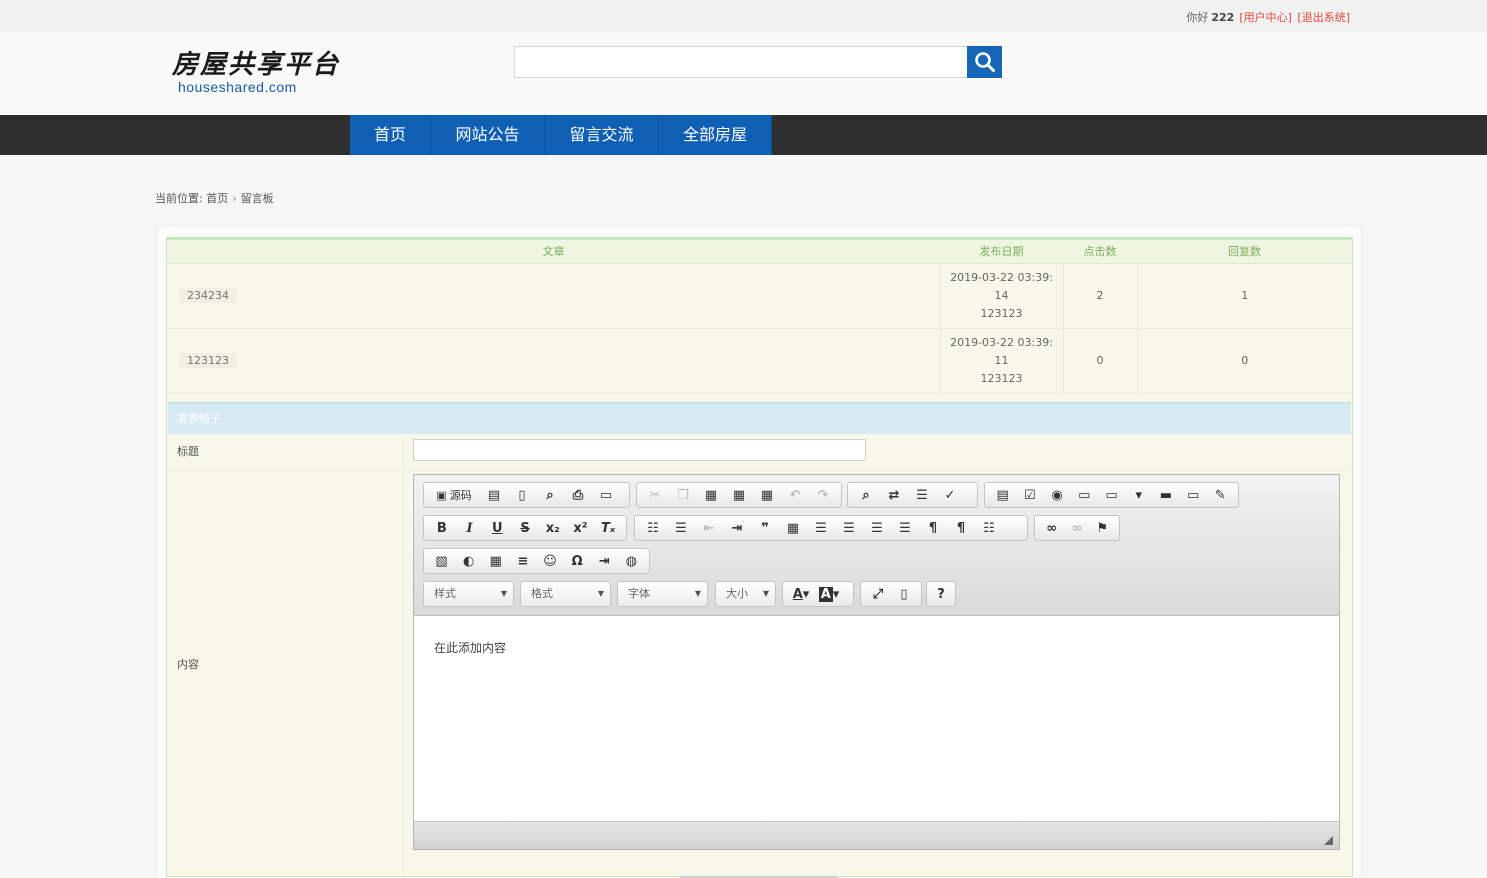  I want to click on special-char-icon: Ω, so click(577, 561).